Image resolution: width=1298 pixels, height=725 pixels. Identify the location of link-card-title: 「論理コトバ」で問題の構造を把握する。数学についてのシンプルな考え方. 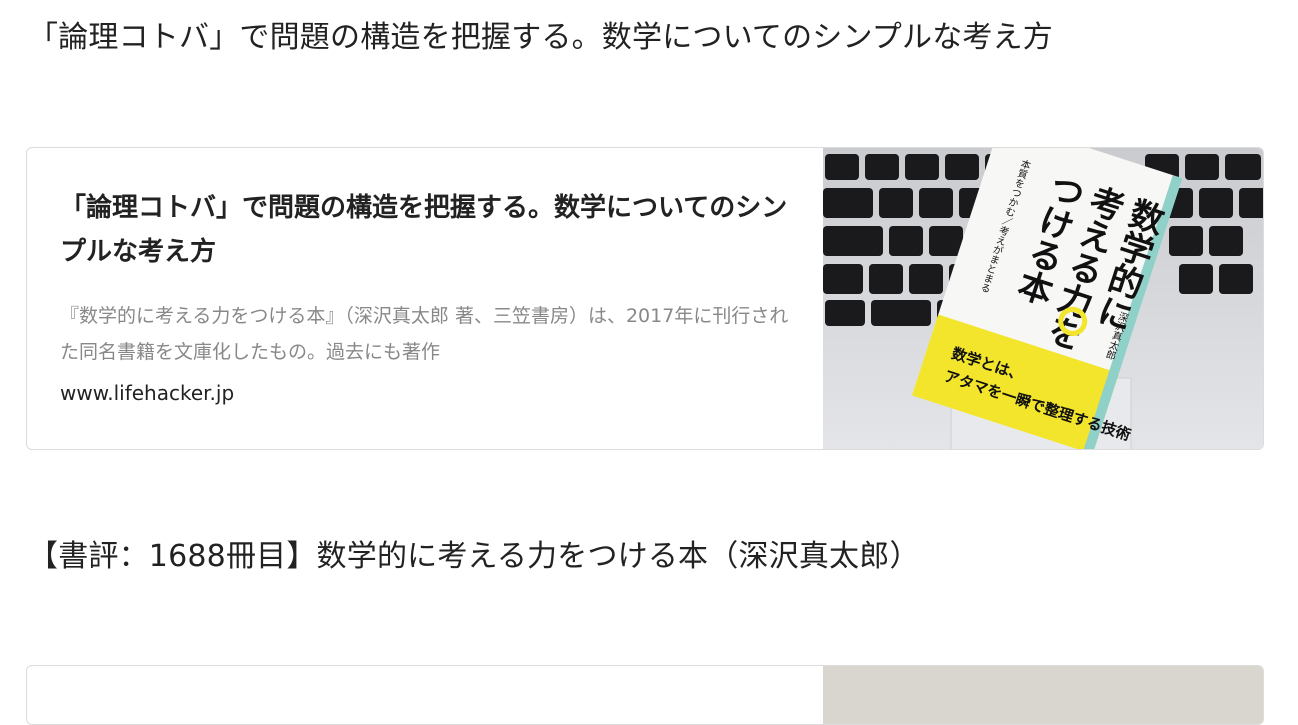
(427, 230).